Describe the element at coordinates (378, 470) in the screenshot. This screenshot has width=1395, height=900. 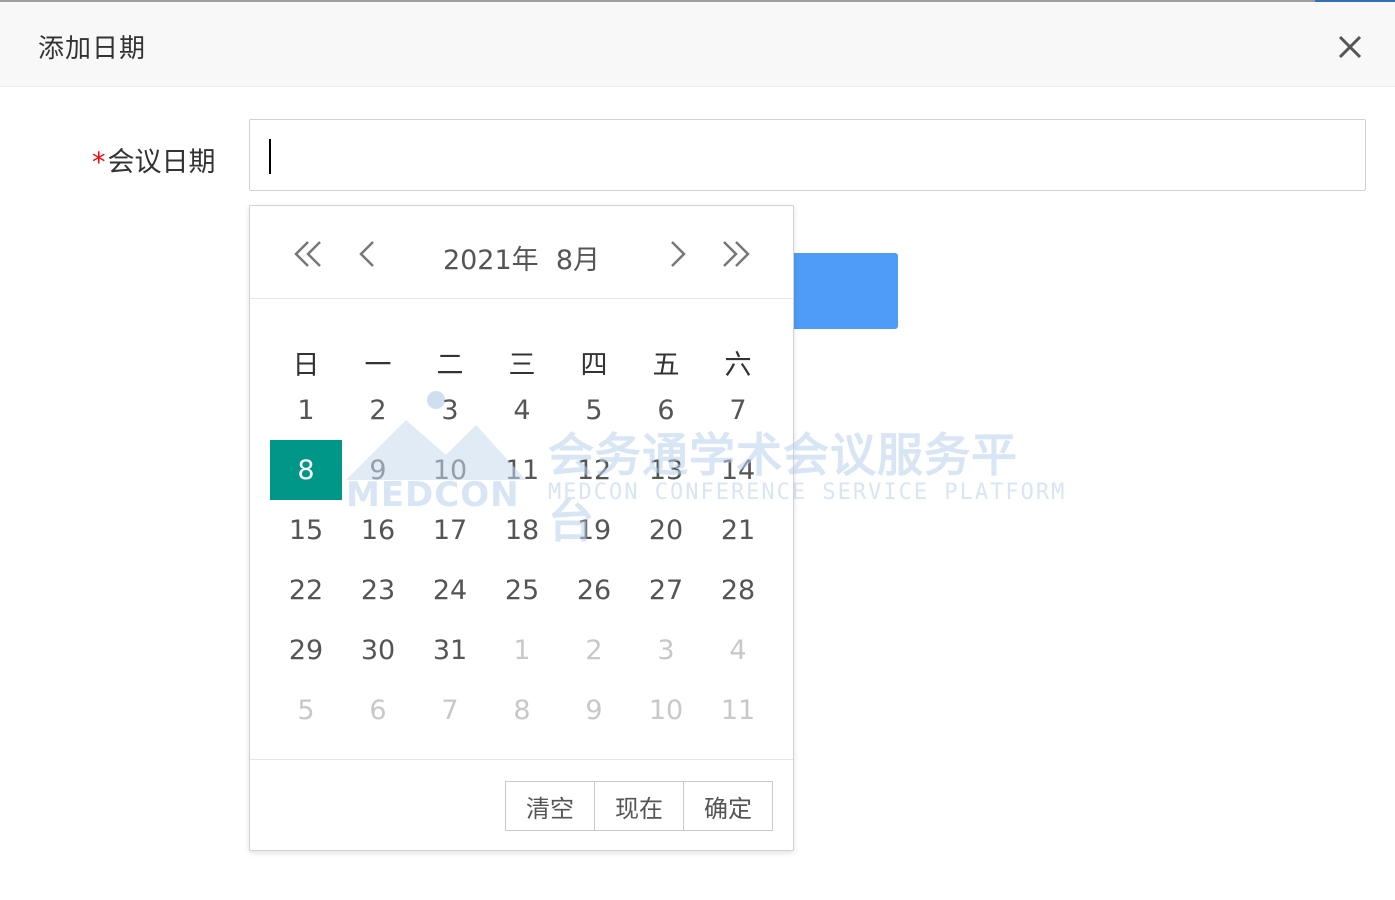
I see `calendar-day: 9` at that location.